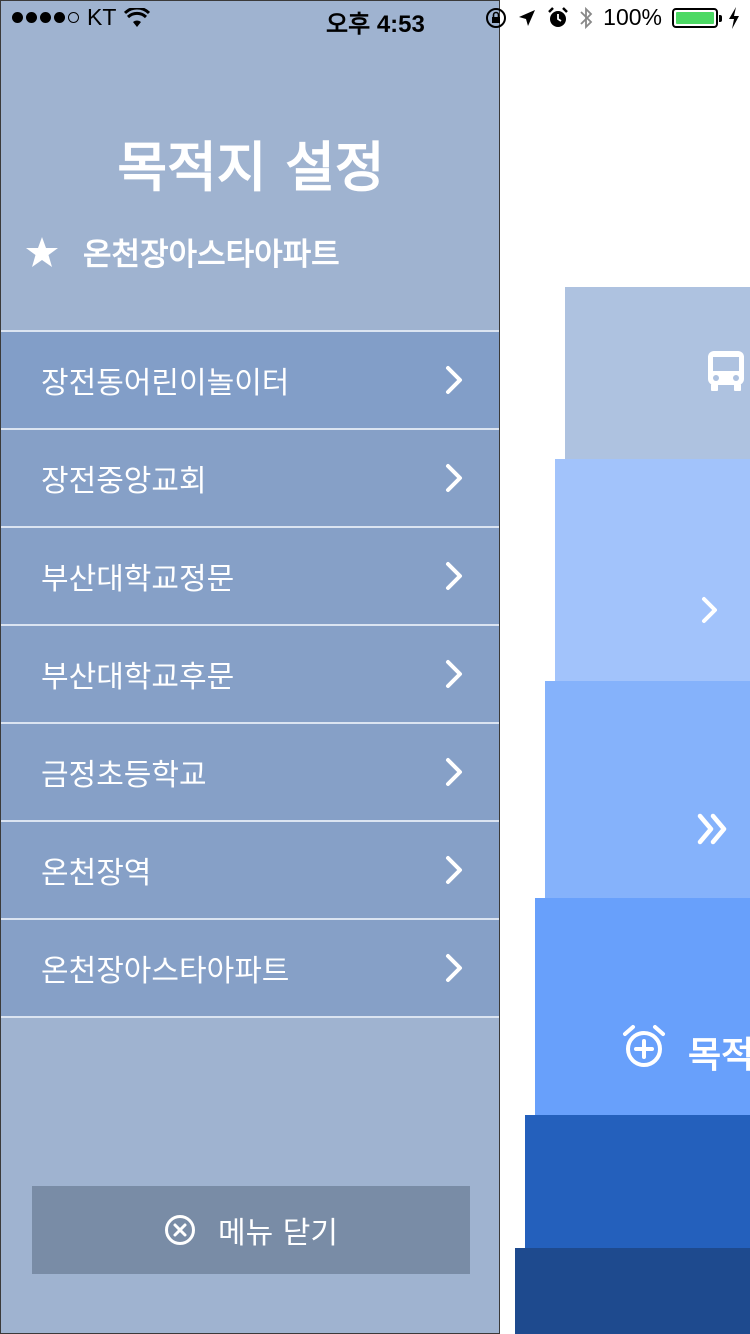 The image size is (750, 1334). I want to click on list-item-label: 온천장역, so click(96, 873).